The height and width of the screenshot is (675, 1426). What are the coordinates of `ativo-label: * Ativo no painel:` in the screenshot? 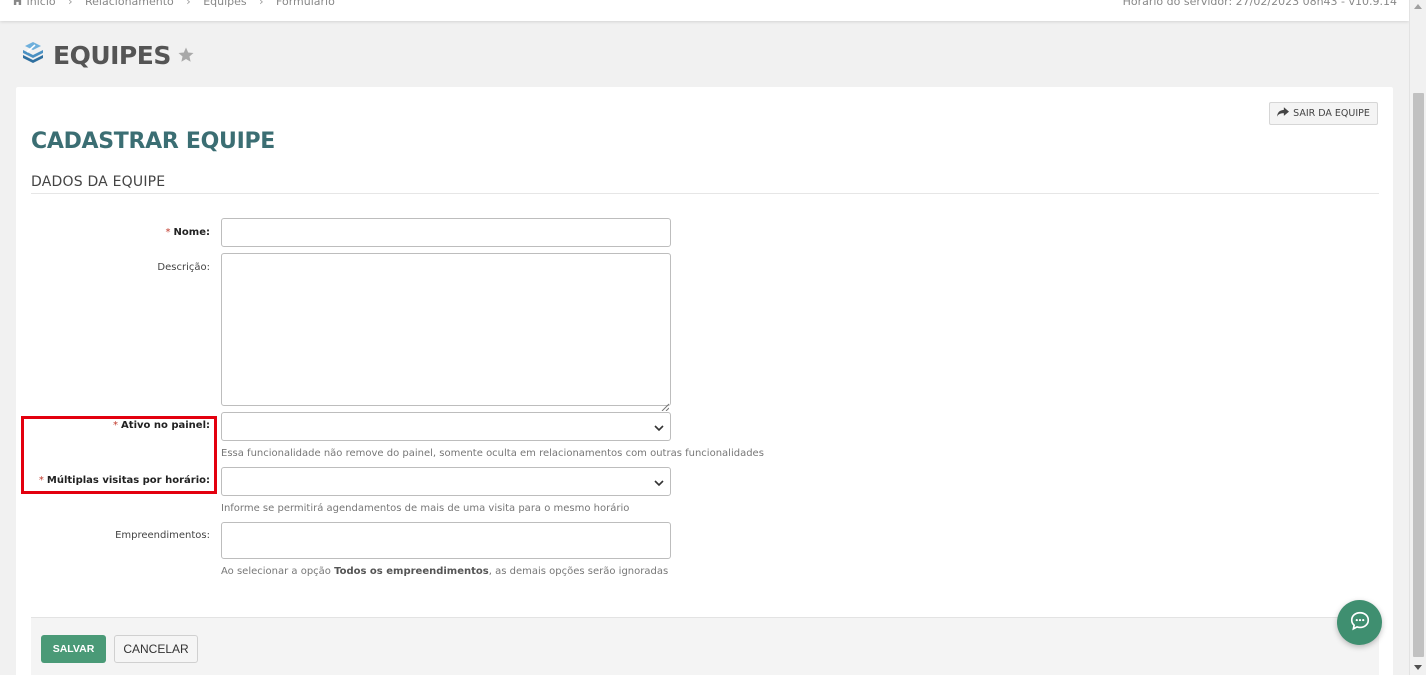 It's located at (161, 425).